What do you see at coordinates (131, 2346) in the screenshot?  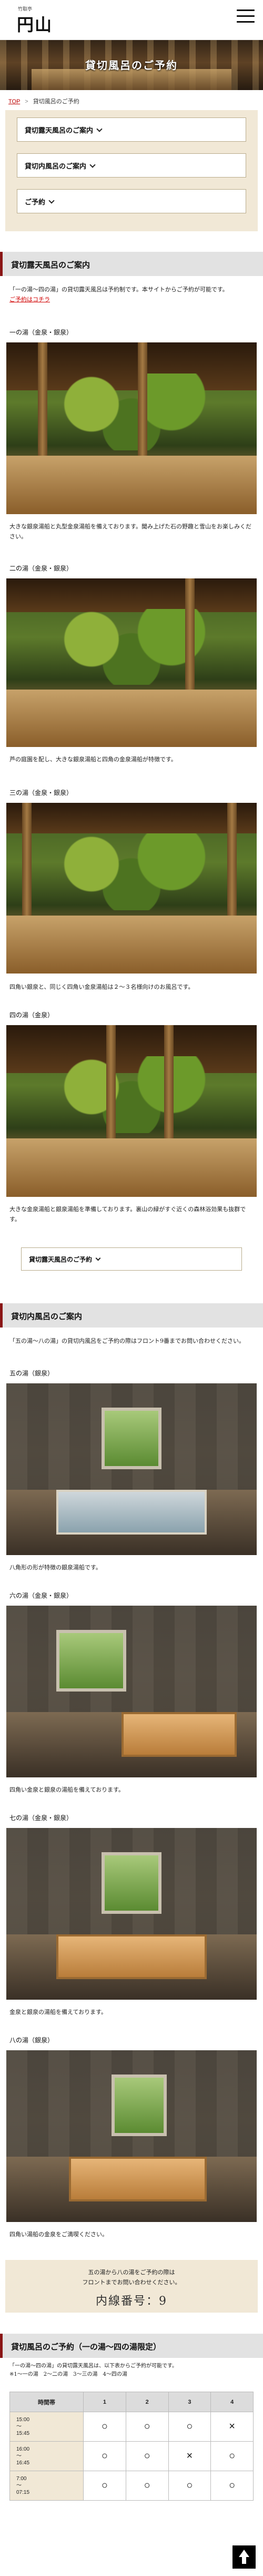 I see `section-heading-reservation: 貸切風呂のご予約（一の湯～四の湯限定）` at bounding box center [131, 2346].